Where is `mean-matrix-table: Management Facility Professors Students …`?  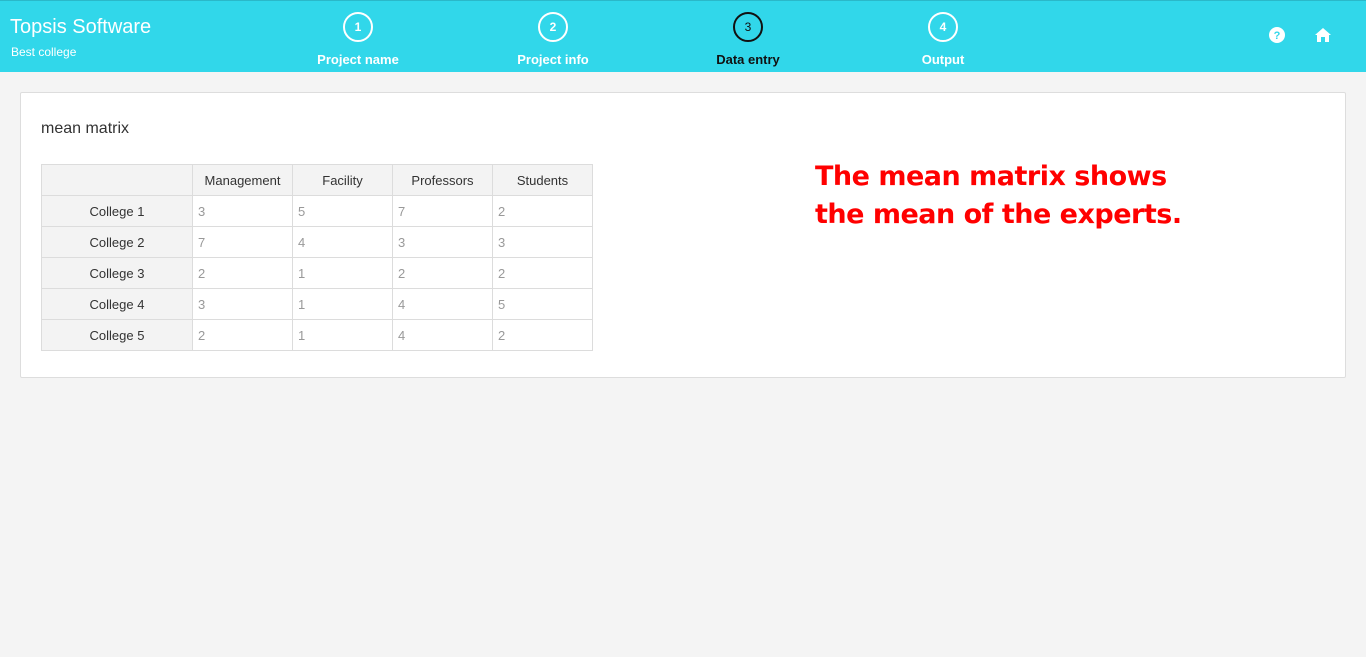 mean-matrix-table: Management Facility Professors Students … is located at coordinates (317, 257).